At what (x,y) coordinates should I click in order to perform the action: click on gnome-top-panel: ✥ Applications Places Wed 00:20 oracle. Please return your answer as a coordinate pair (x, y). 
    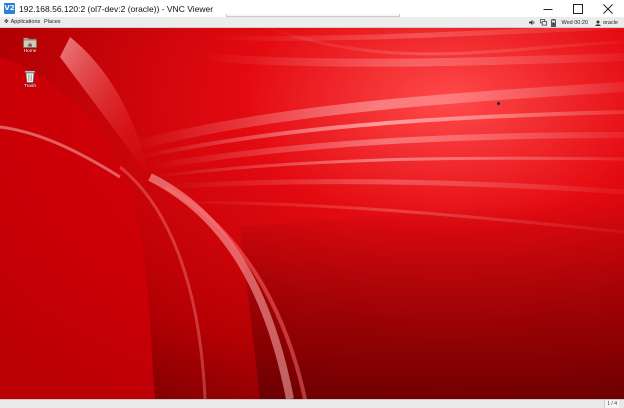
    Looking at the image, I should click on (312, 22).